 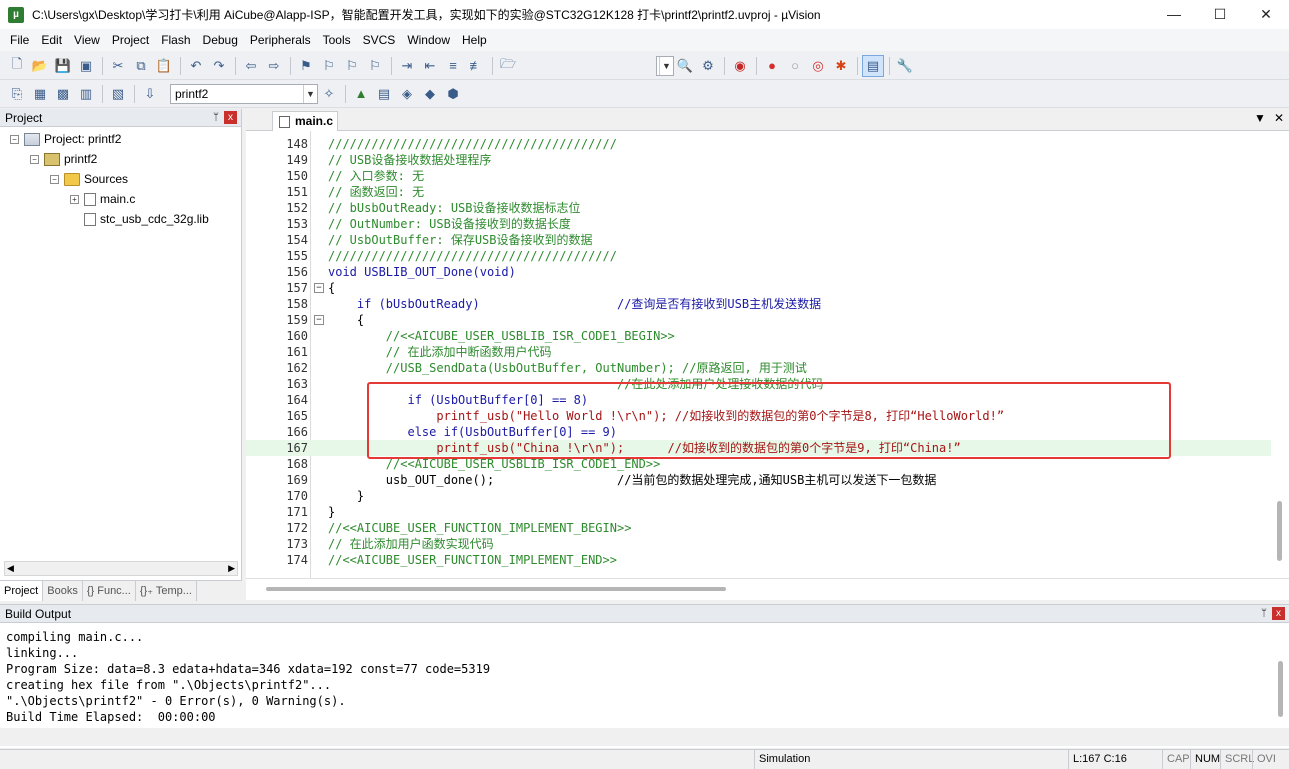 What do you see at coordinates (305, 121) in the screenshot?
I see `tab-main-c: main.c` at bounding box center [305, 121].